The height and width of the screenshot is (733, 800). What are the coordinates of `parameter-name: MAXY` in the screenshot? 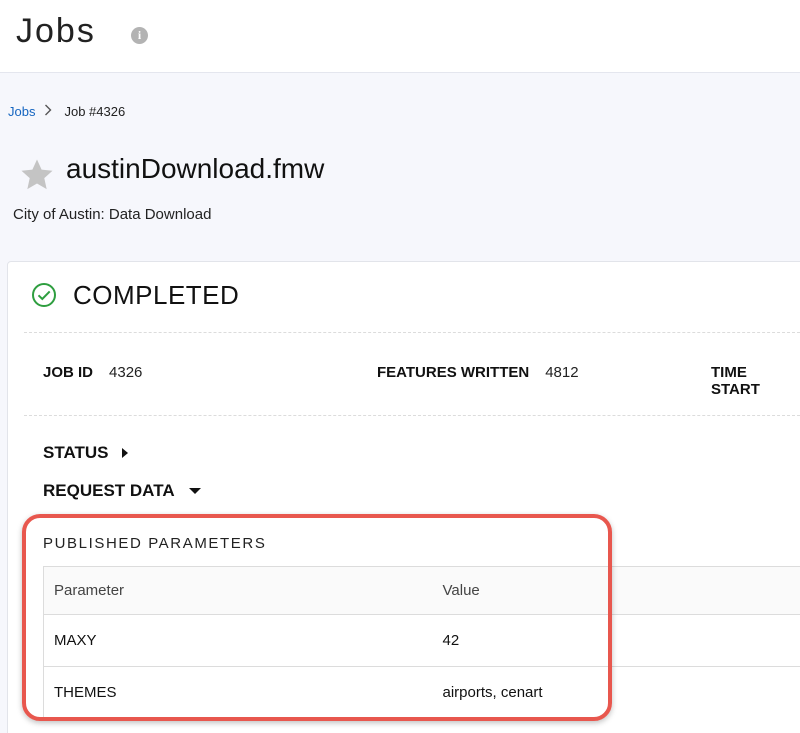 It's located at (238, 640).